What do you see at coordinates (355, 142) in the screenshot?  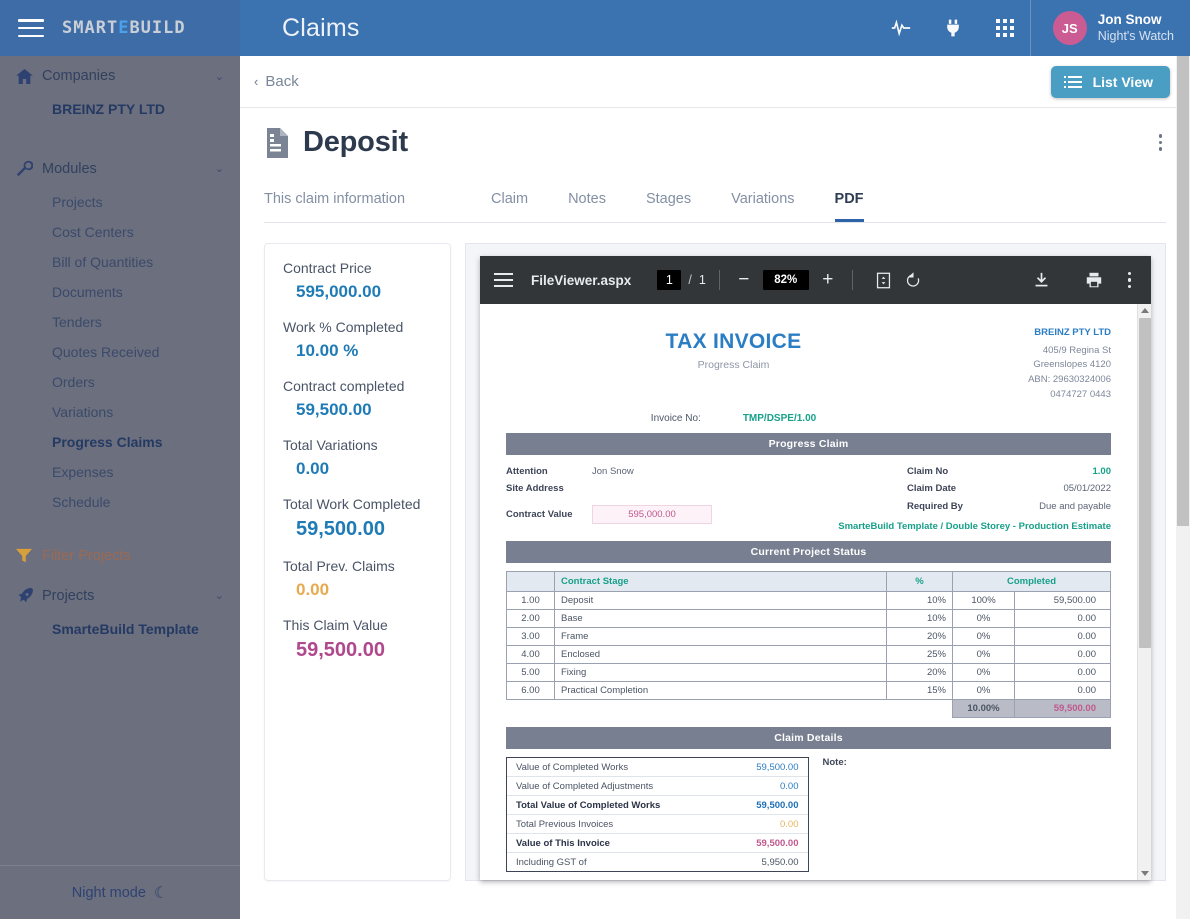 I see `page-title: Deposit` at bounding box center [355, 142].